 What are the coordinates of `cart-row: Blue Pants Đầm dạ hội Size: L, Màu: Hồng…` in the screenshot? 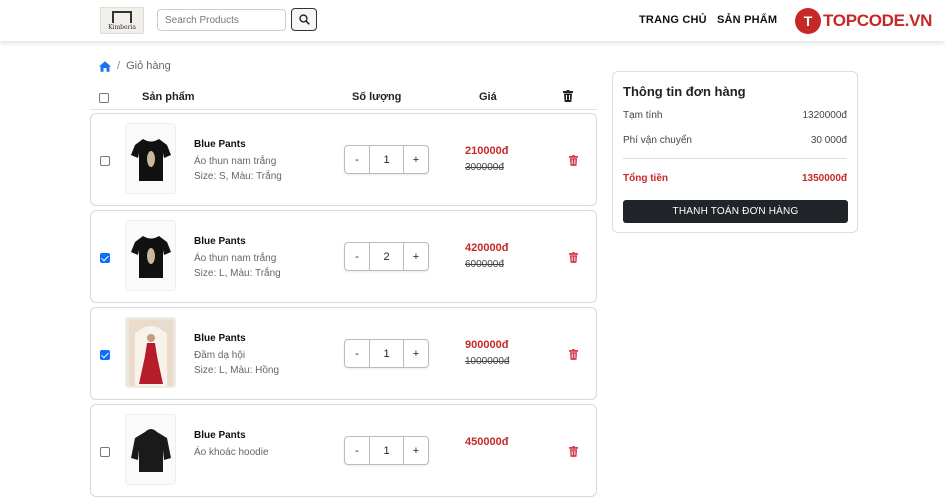 It's located at (343, 353).